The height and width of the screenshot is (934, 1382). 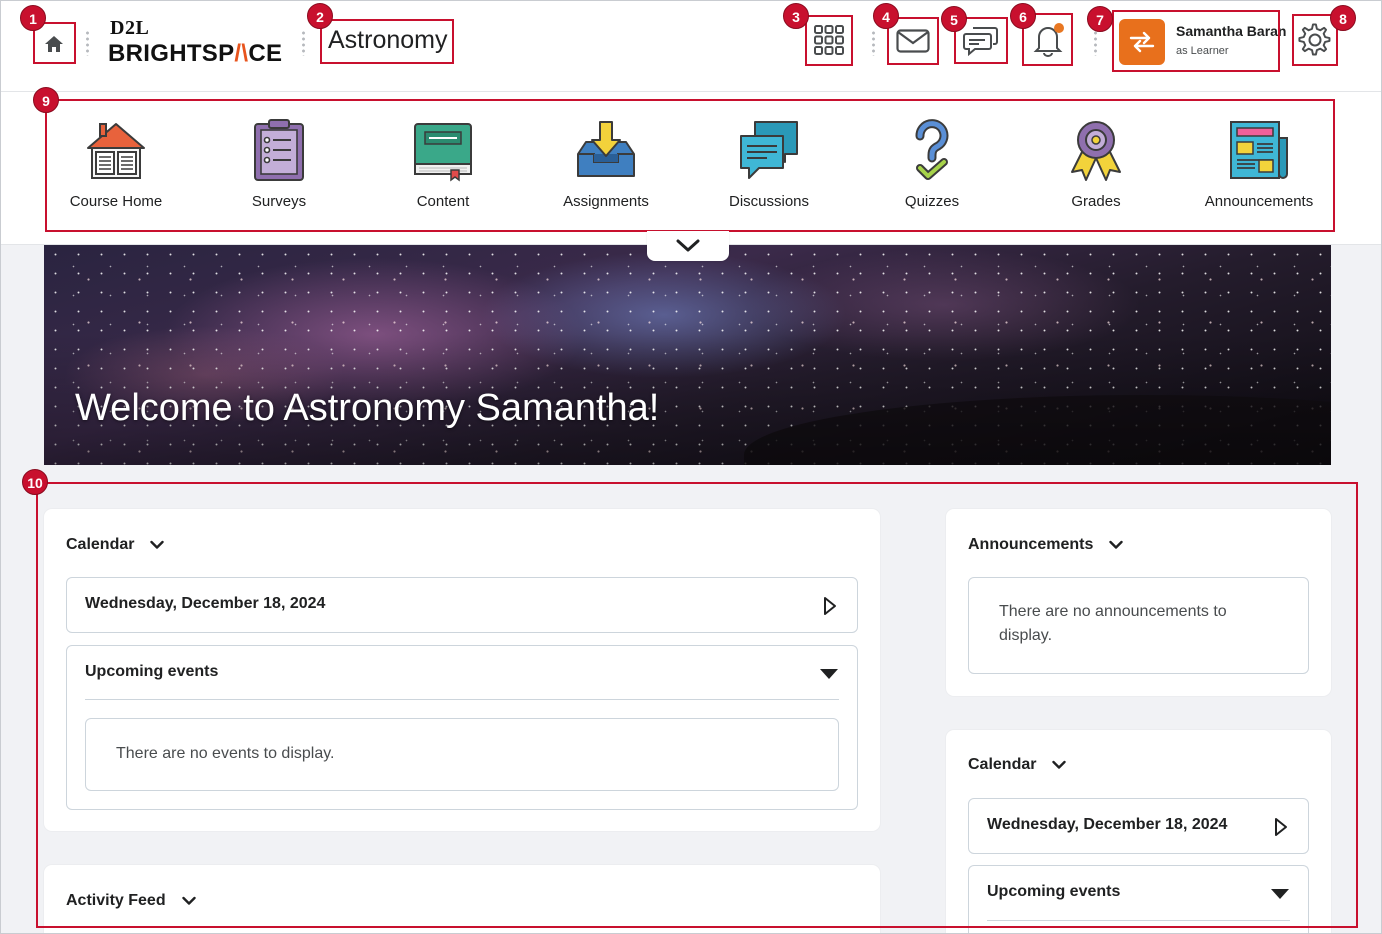 What do you see at coordinates (1023, 16) in the screenshot?
I see `callout-badge: 6` at bounding box center [1023, 16].